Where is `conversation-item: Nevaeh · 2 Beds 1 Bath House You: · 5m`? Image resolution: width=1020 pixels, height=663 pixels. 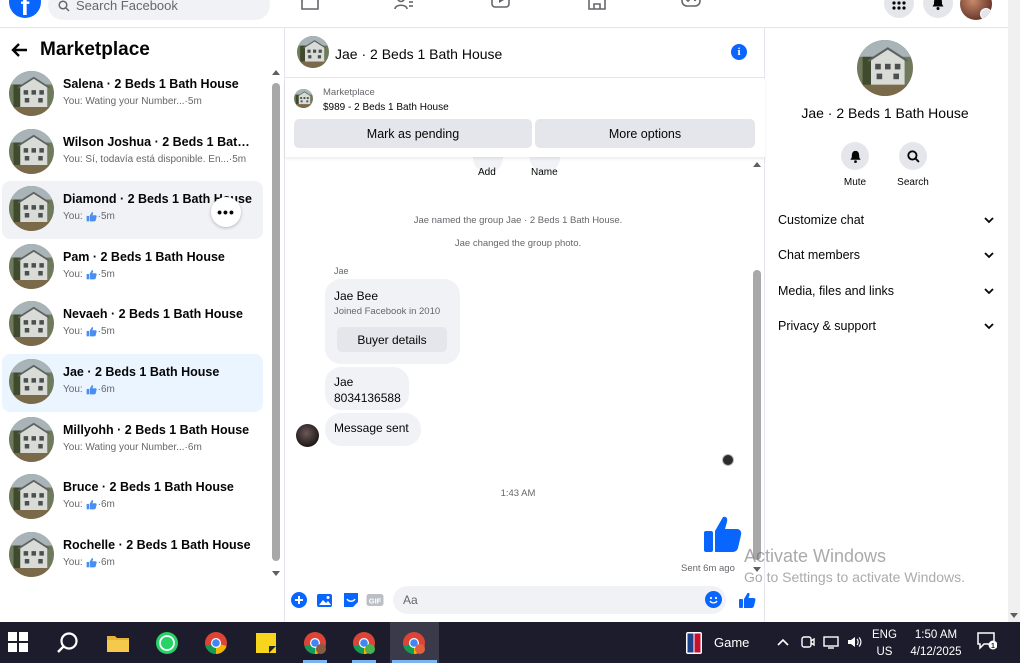
conversation-item: Nevaeh · 2 Beds 1 Bath House You: · 5m is located at coordinates (132, 325).